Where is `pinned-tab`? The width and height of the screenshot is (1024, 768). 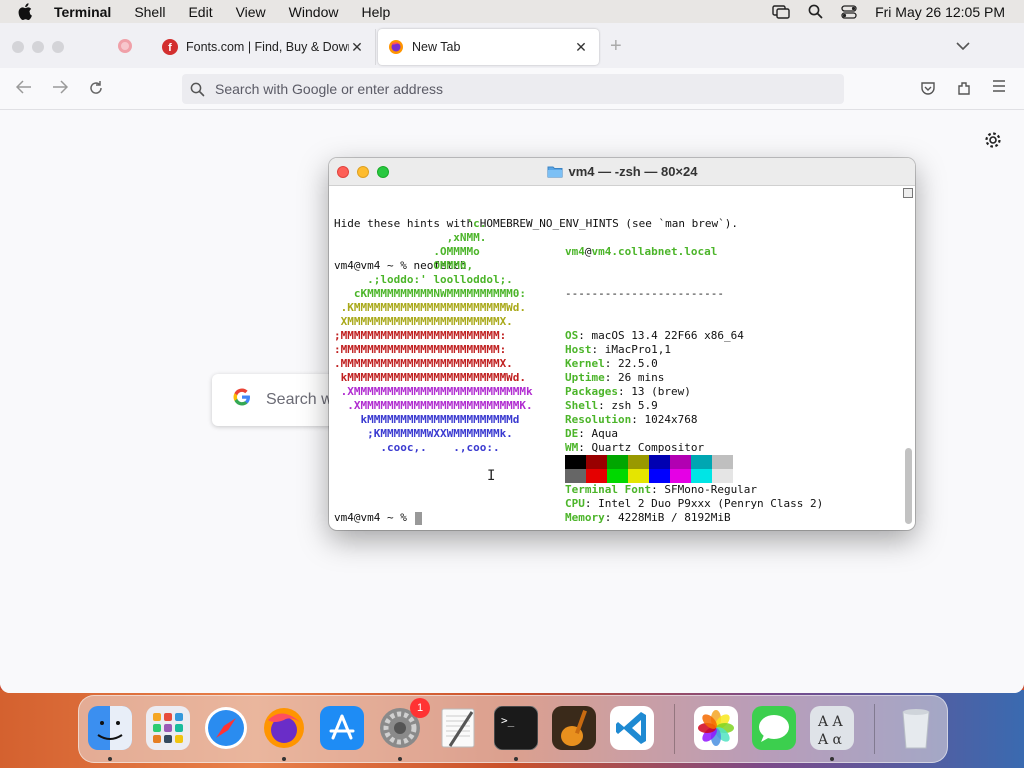
pinned-tab is located at coordinates (125, 47).